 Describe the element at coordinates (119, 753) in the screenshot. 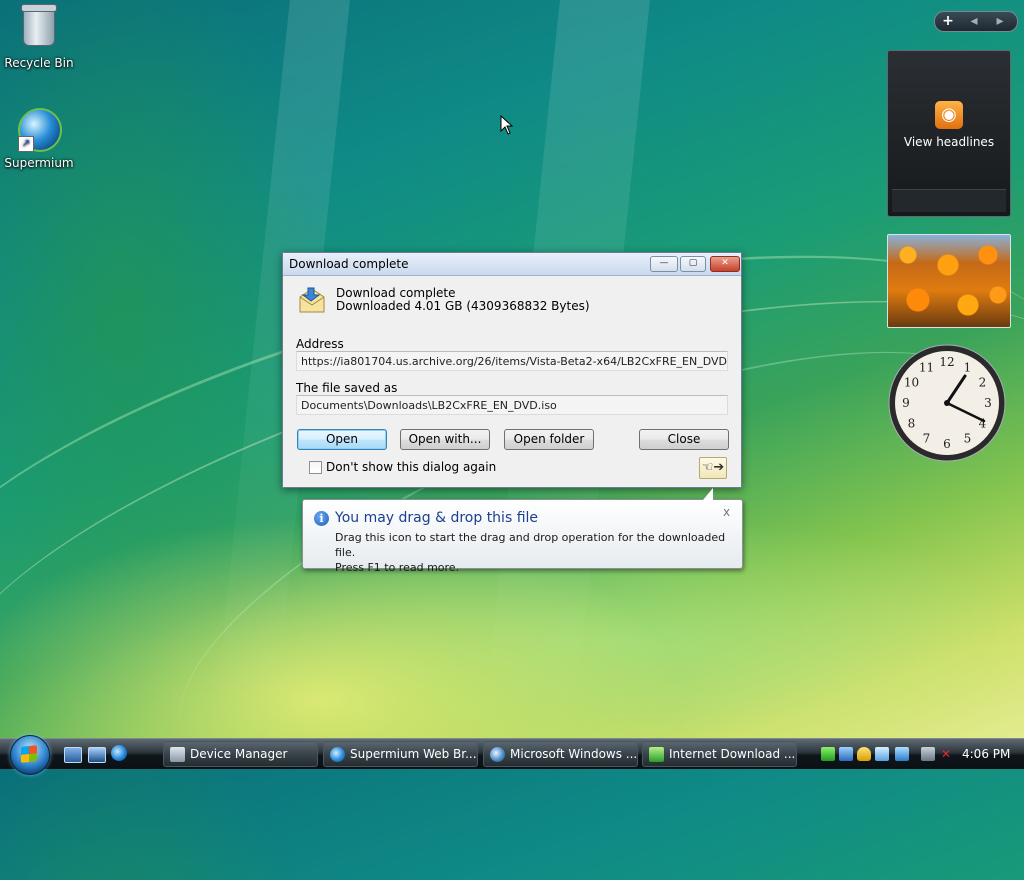

I see `browser-quicklaunch-icon` at that location.